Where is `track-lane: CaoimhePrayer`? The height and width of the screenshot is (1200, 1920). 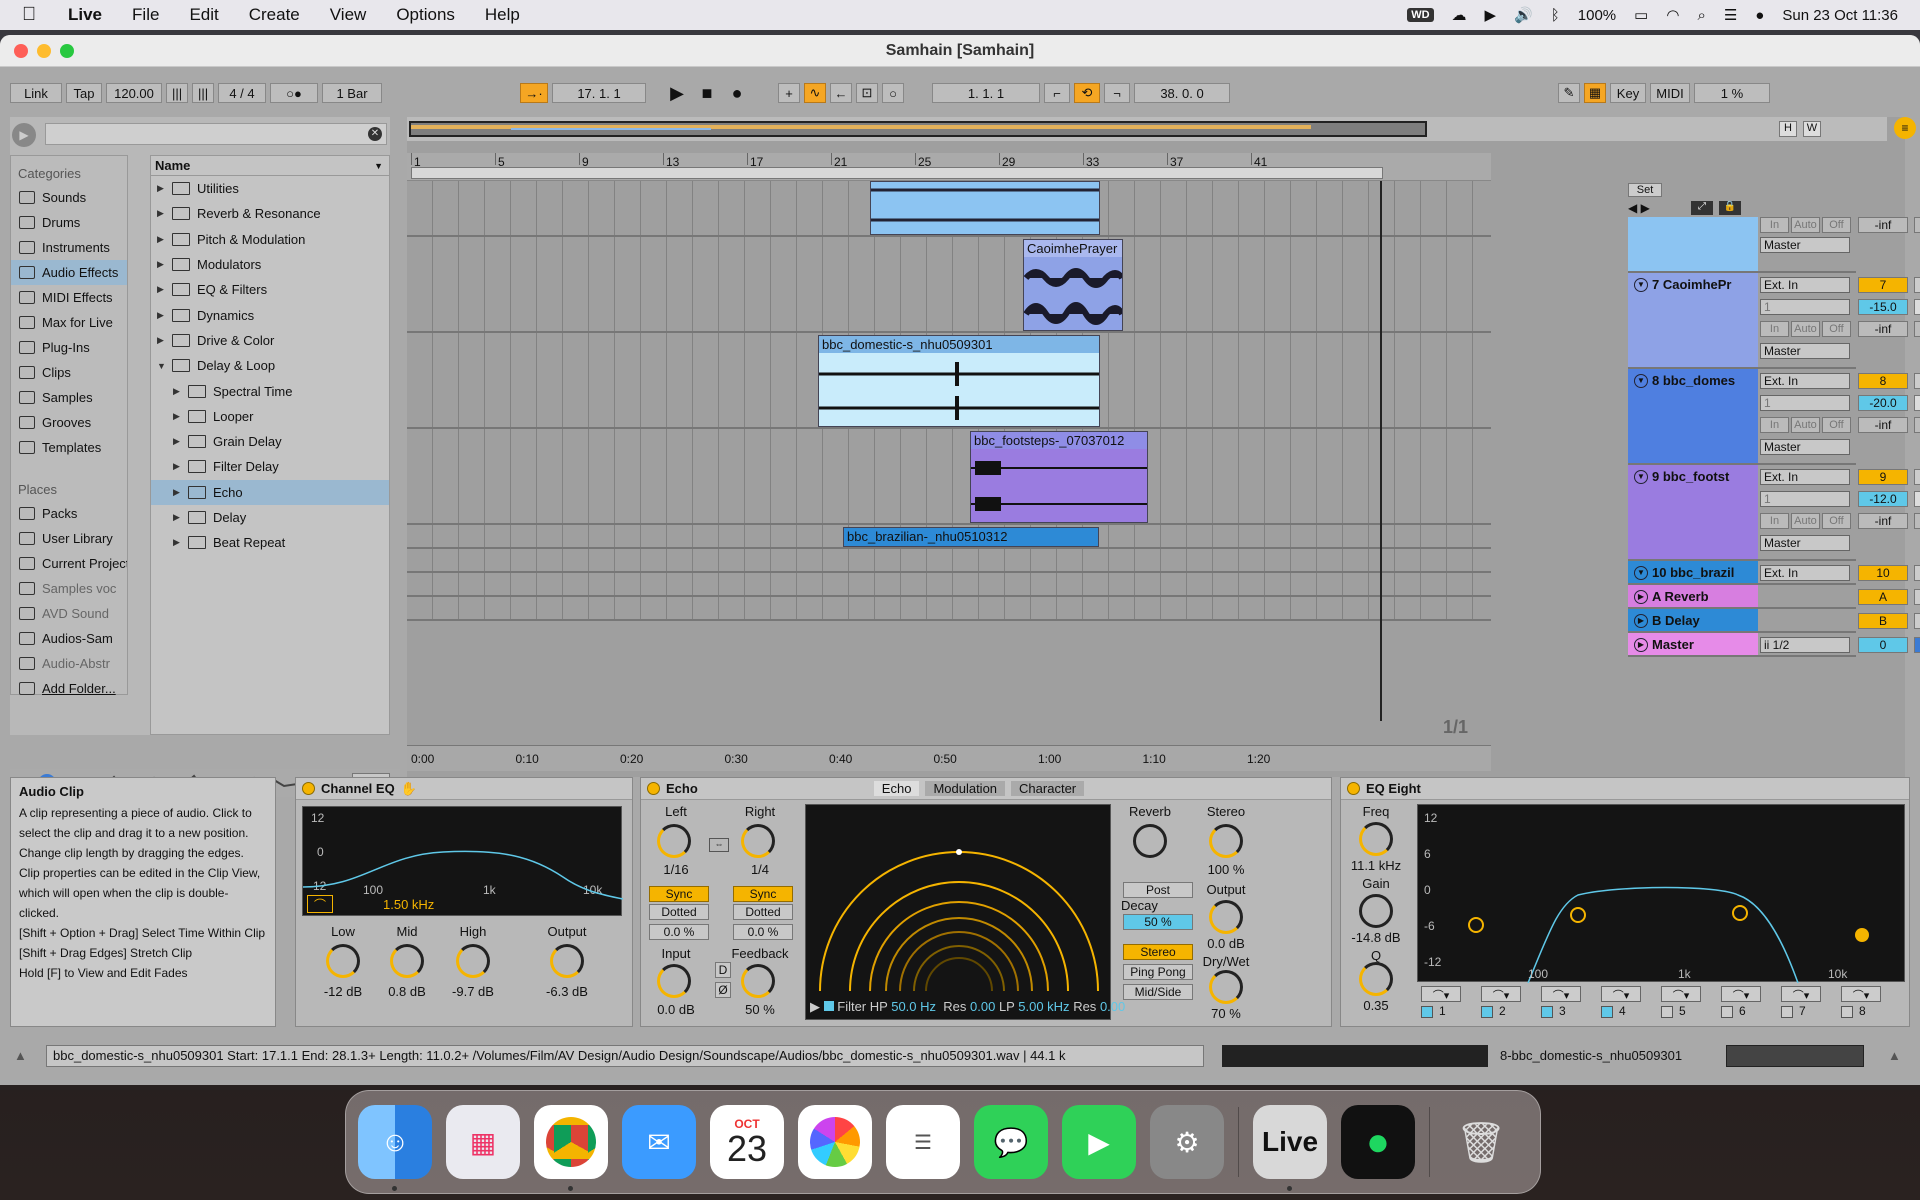
track-lane: CaoimhePrayer is located at coordinates (949, 285).